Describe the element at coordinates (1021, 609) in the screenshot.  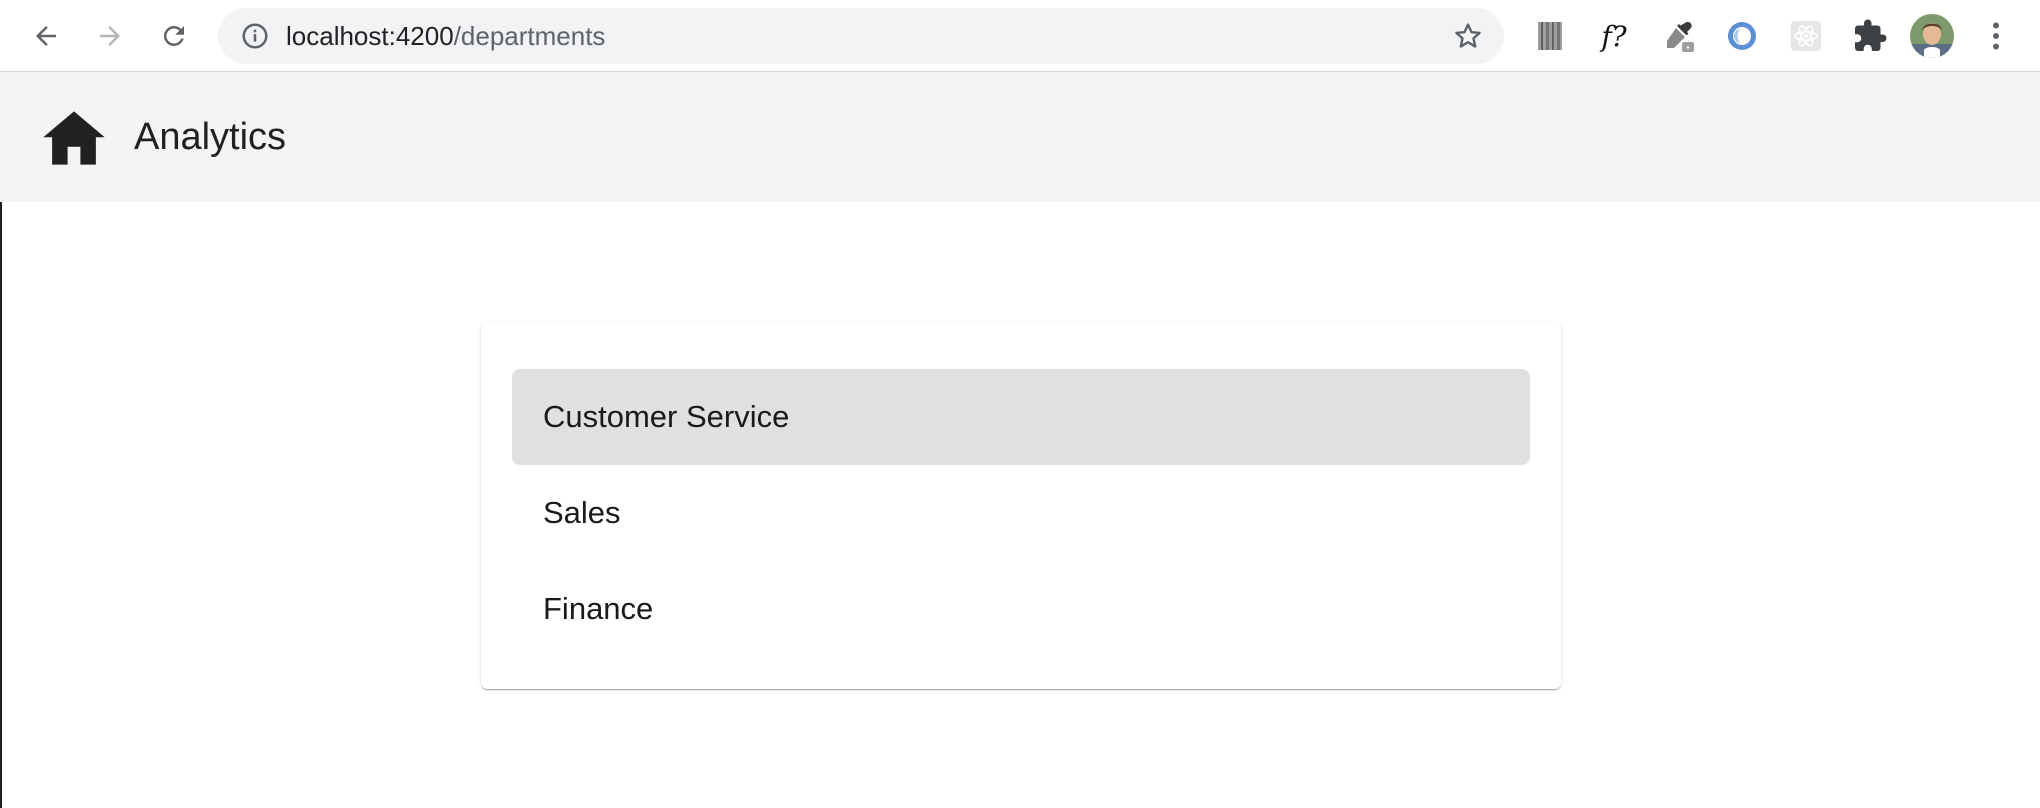
I see `department-item: Finance` at that location.